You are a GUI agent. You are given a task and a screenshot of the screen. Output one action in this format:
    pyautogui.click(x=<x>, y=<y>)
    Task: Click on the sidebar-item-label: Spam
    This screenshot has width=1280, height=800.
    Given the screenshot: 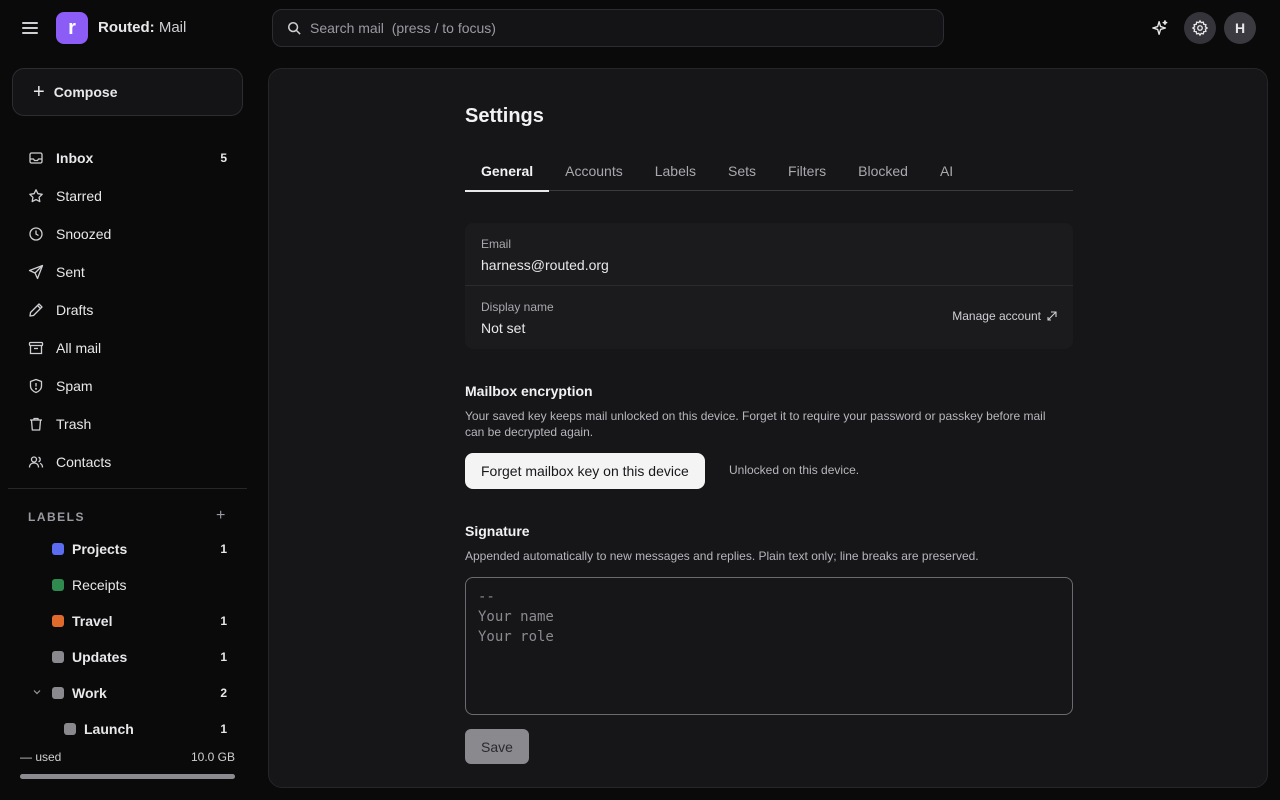 What is the action you would take?
    pyautogui.click(x=74, y=386)
    